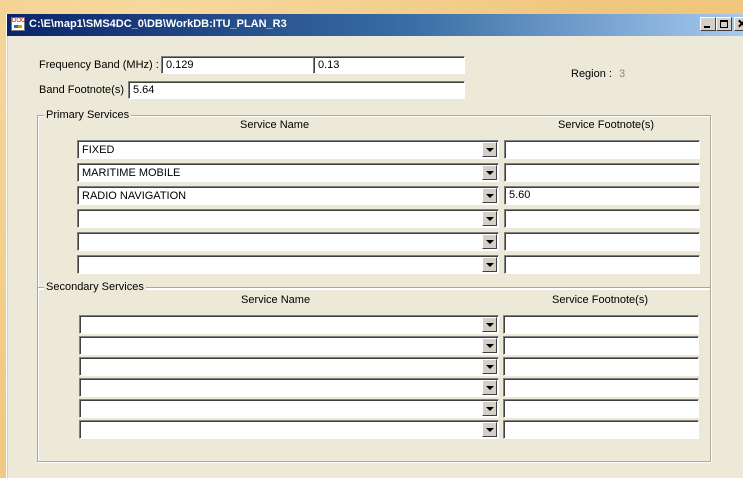 Image resolution: width=743 pixels, height=478 pixels. Describe the element at coordinates (602, 195) in the screenshot. I see `primary-footnote-field: 5.60` at that location.